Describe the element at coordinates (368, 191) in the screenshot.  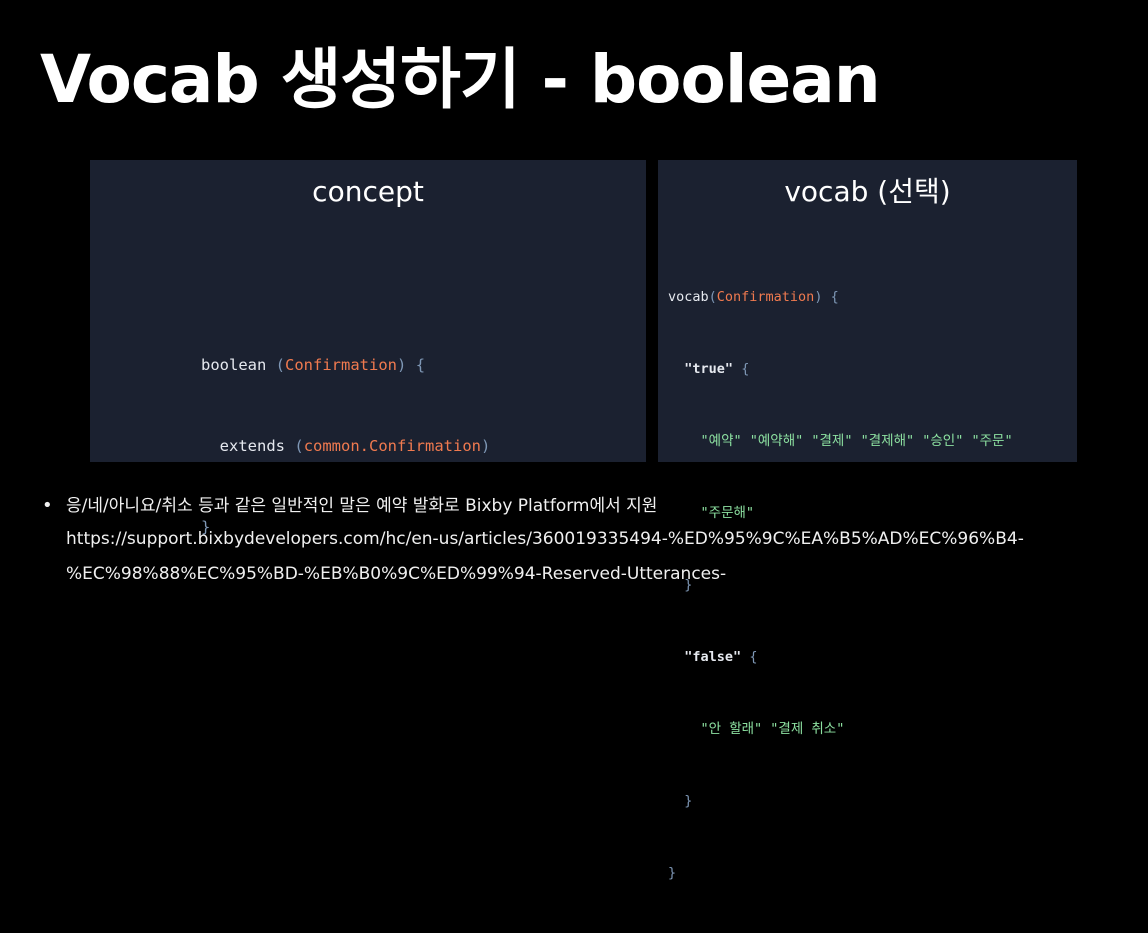
I see `concept-panel-heading: concept` at that location.